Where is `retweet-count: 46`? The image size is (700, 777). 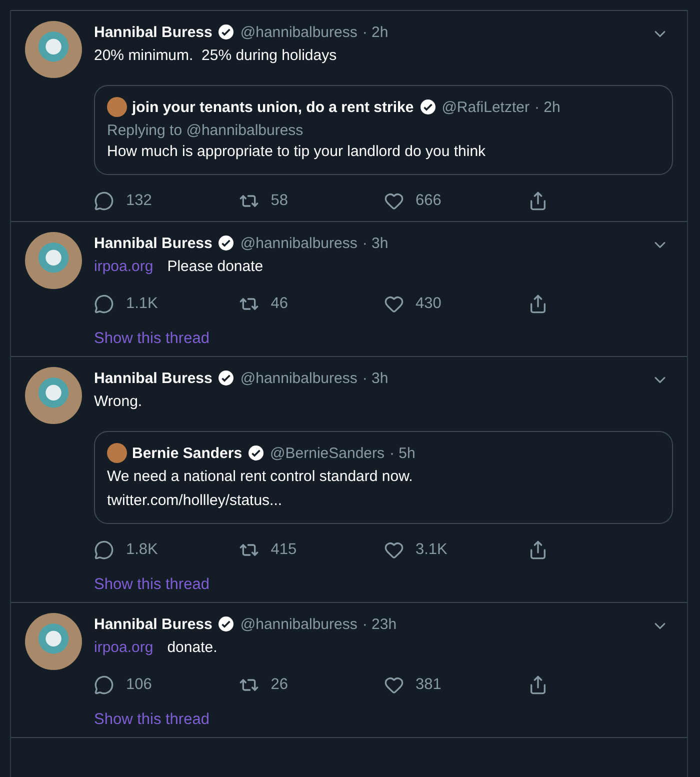
retweet-count: 46 is located at coordinates (279, 304).